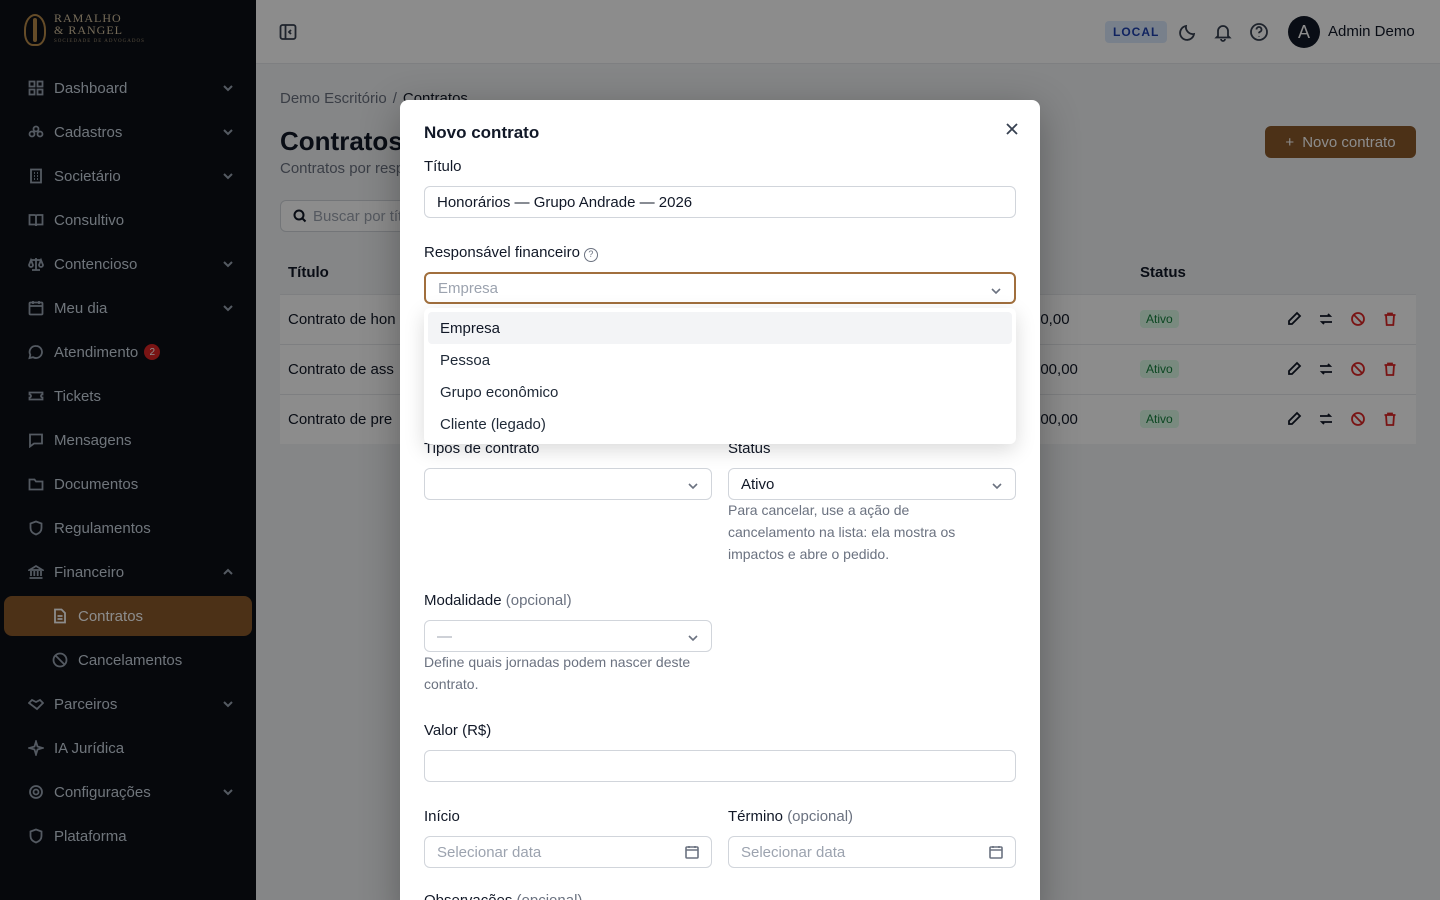 This screenshot has height=900, width=1440. What do you see at coordinates (720, 392) in the screenshot?
I see `option-grupo-economico: Grupo econômico` at bounding box center [720, 392].